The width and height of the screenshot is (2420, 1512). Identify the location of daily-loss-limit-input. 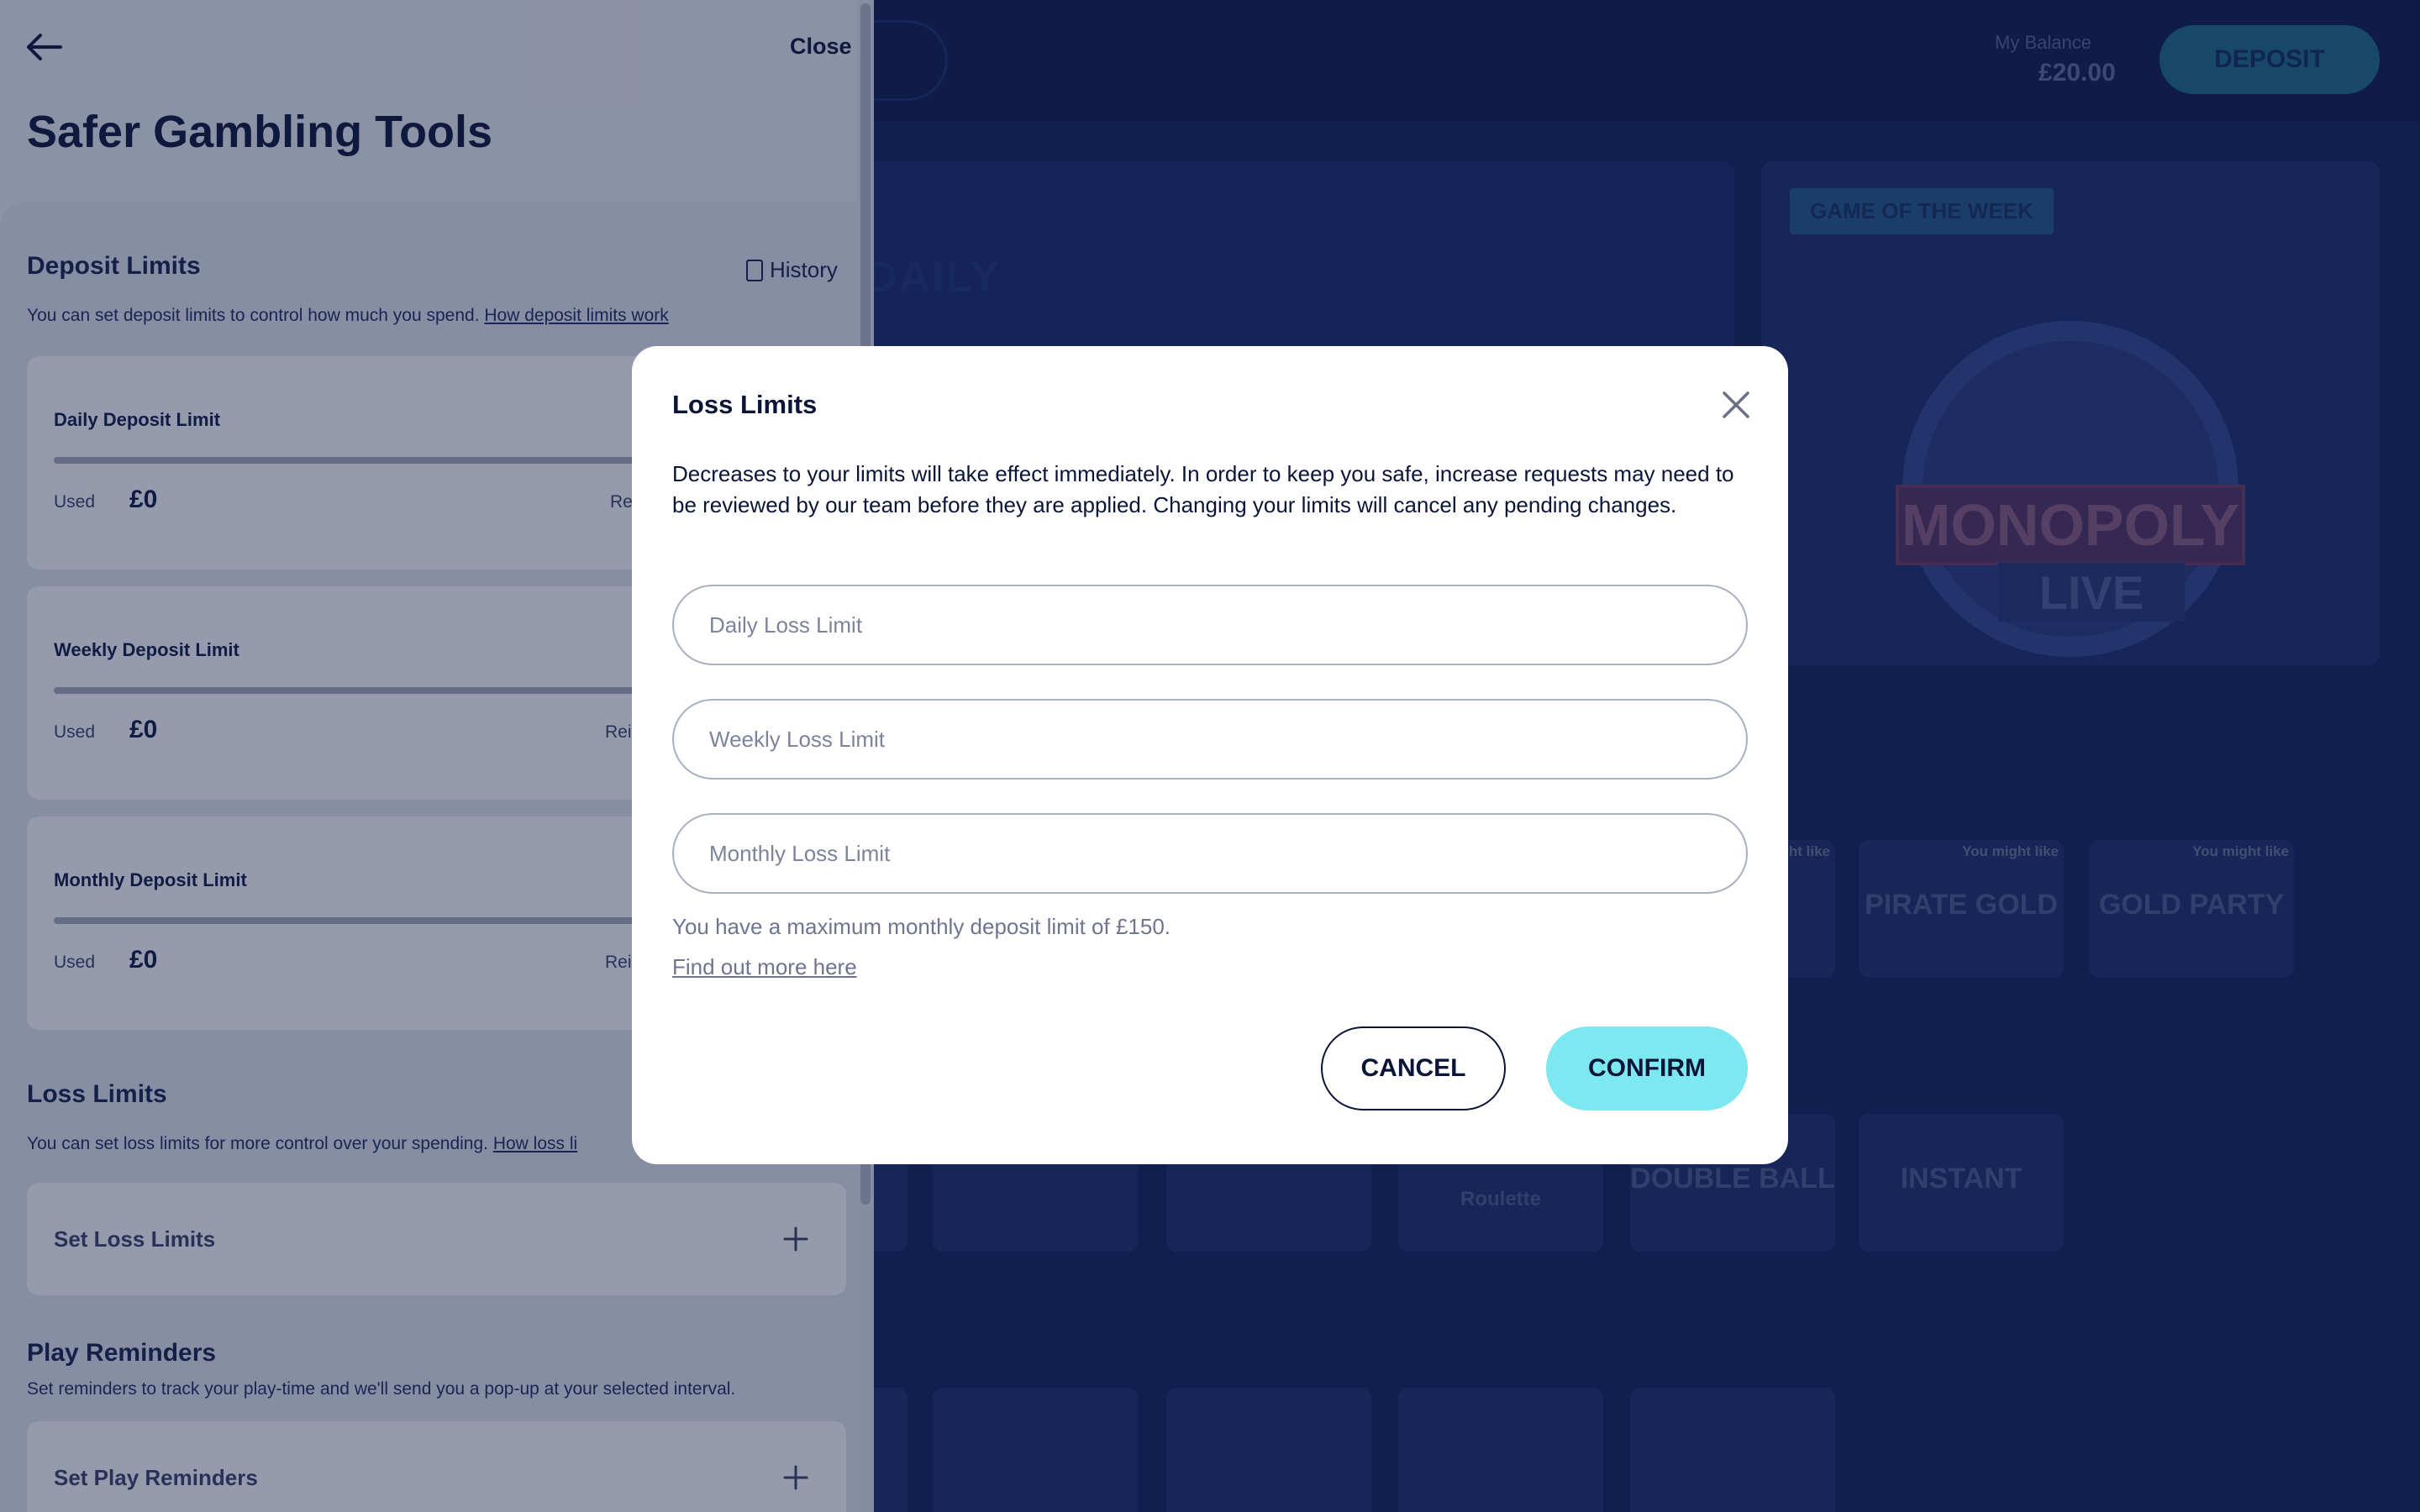
(1210, 625).